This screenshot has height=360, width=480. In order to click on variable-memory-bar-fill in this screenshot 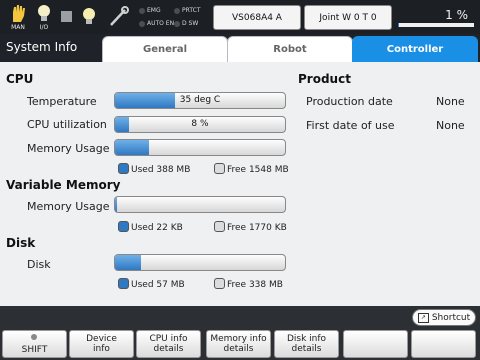, I will do `click(116, 204)`.